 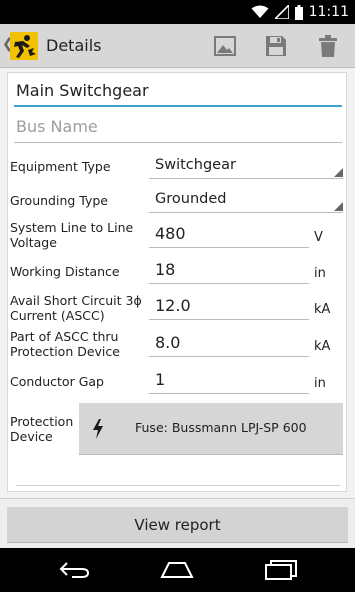 I want to click on bus-name-input: Bus Name, so click(x=178, y=130).